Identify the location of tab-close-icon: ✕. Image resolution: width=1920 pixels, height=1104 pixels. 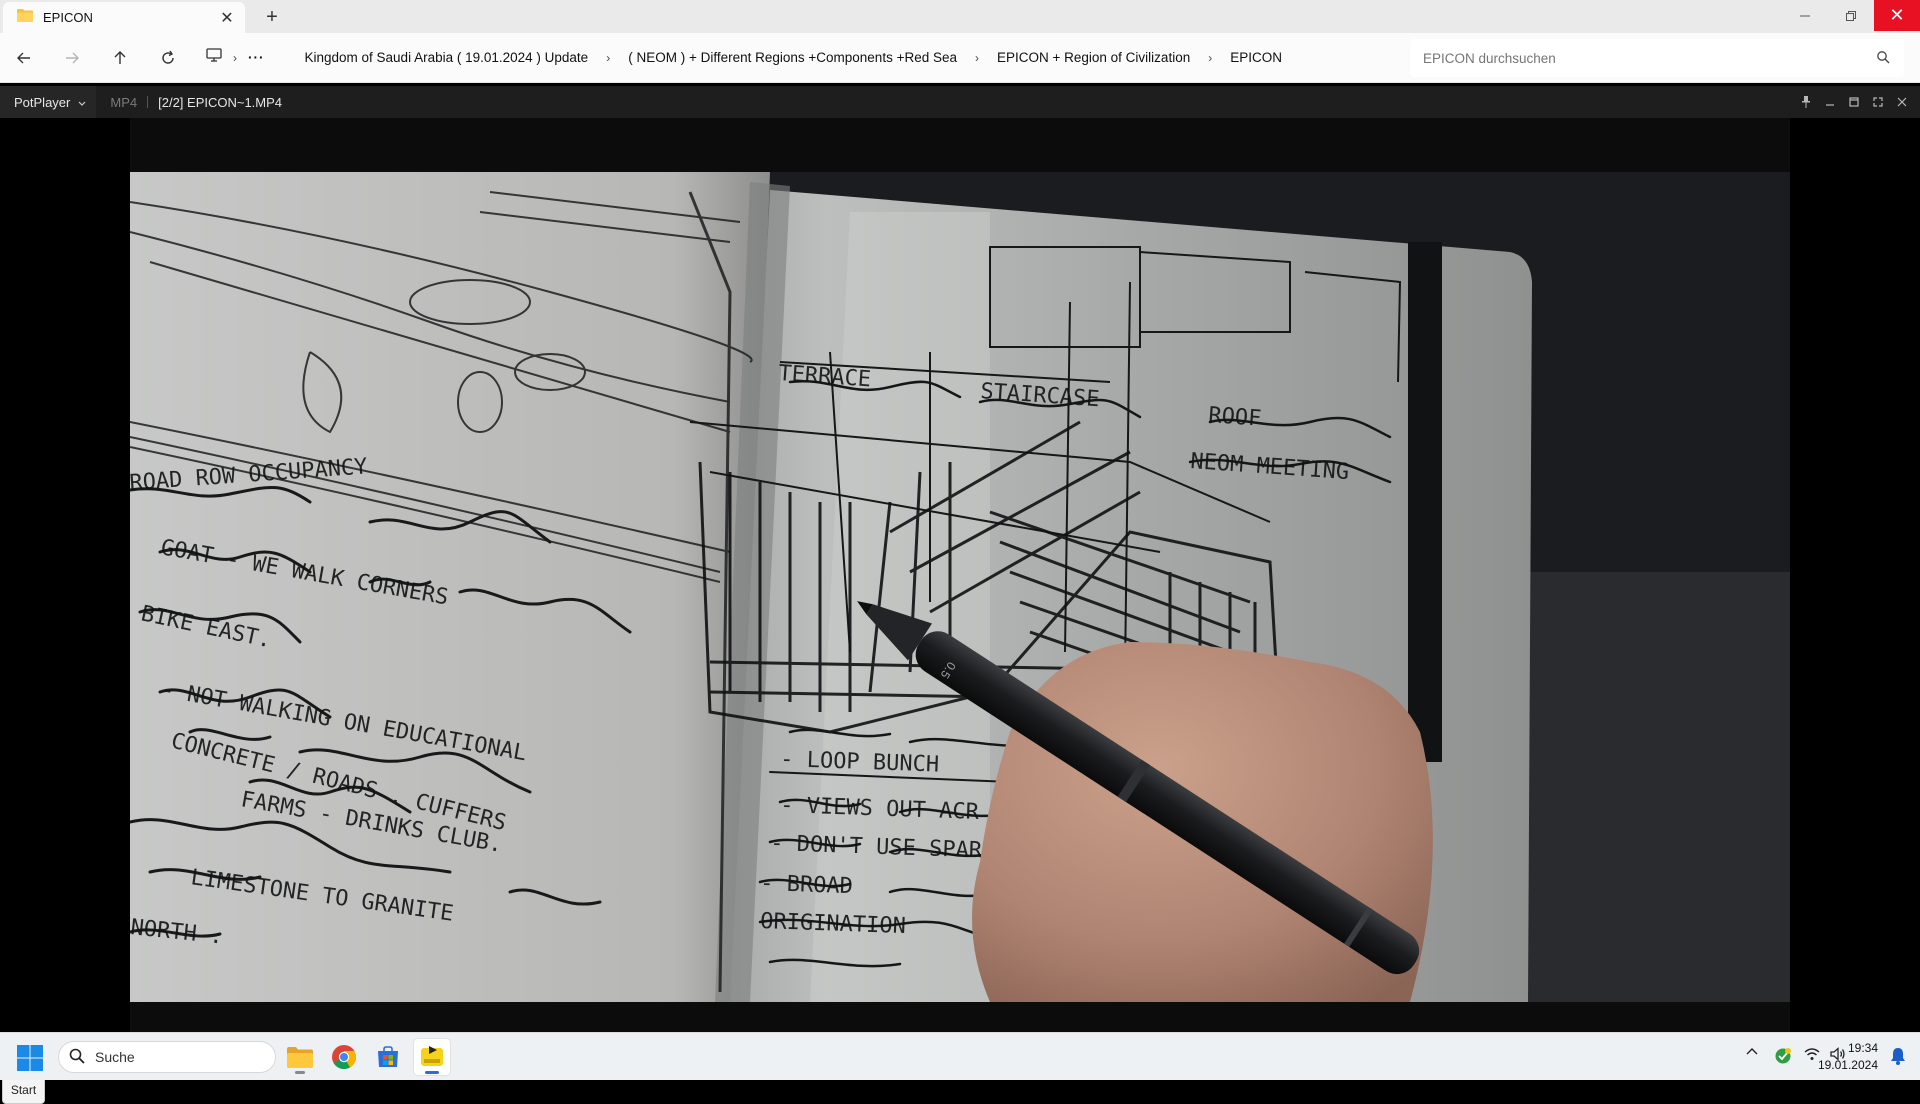
(227, 18).